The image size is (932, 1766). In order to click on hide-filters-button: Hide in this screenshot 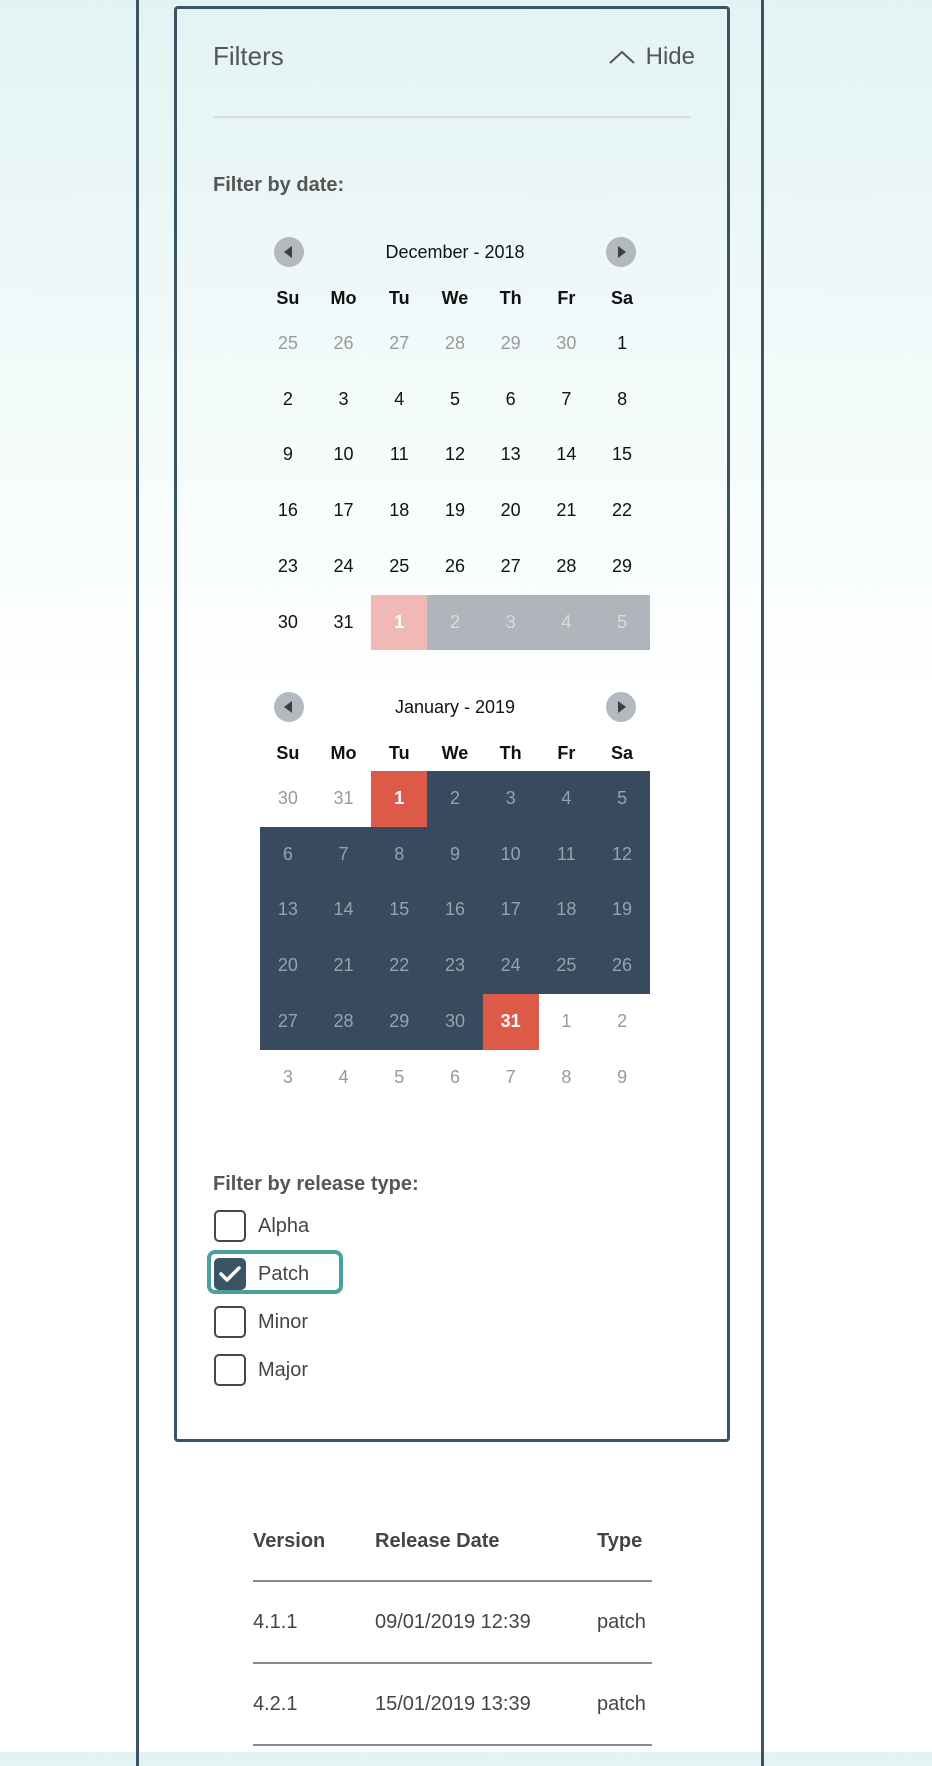, I will do `click(651, 57)`.